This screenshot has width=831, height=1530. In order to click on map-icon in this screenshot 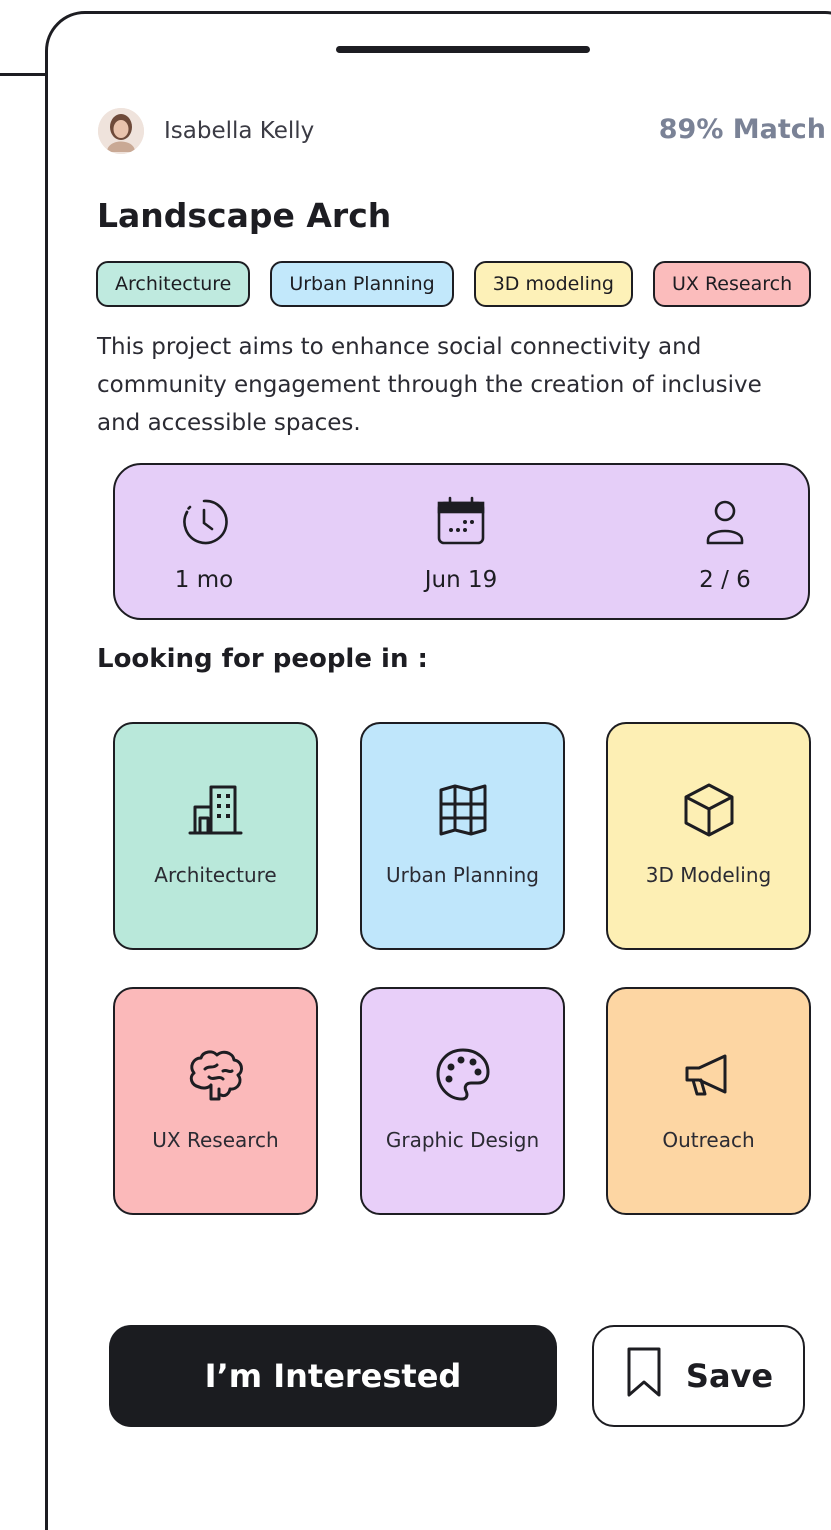, I will do `click(463, 810)`.